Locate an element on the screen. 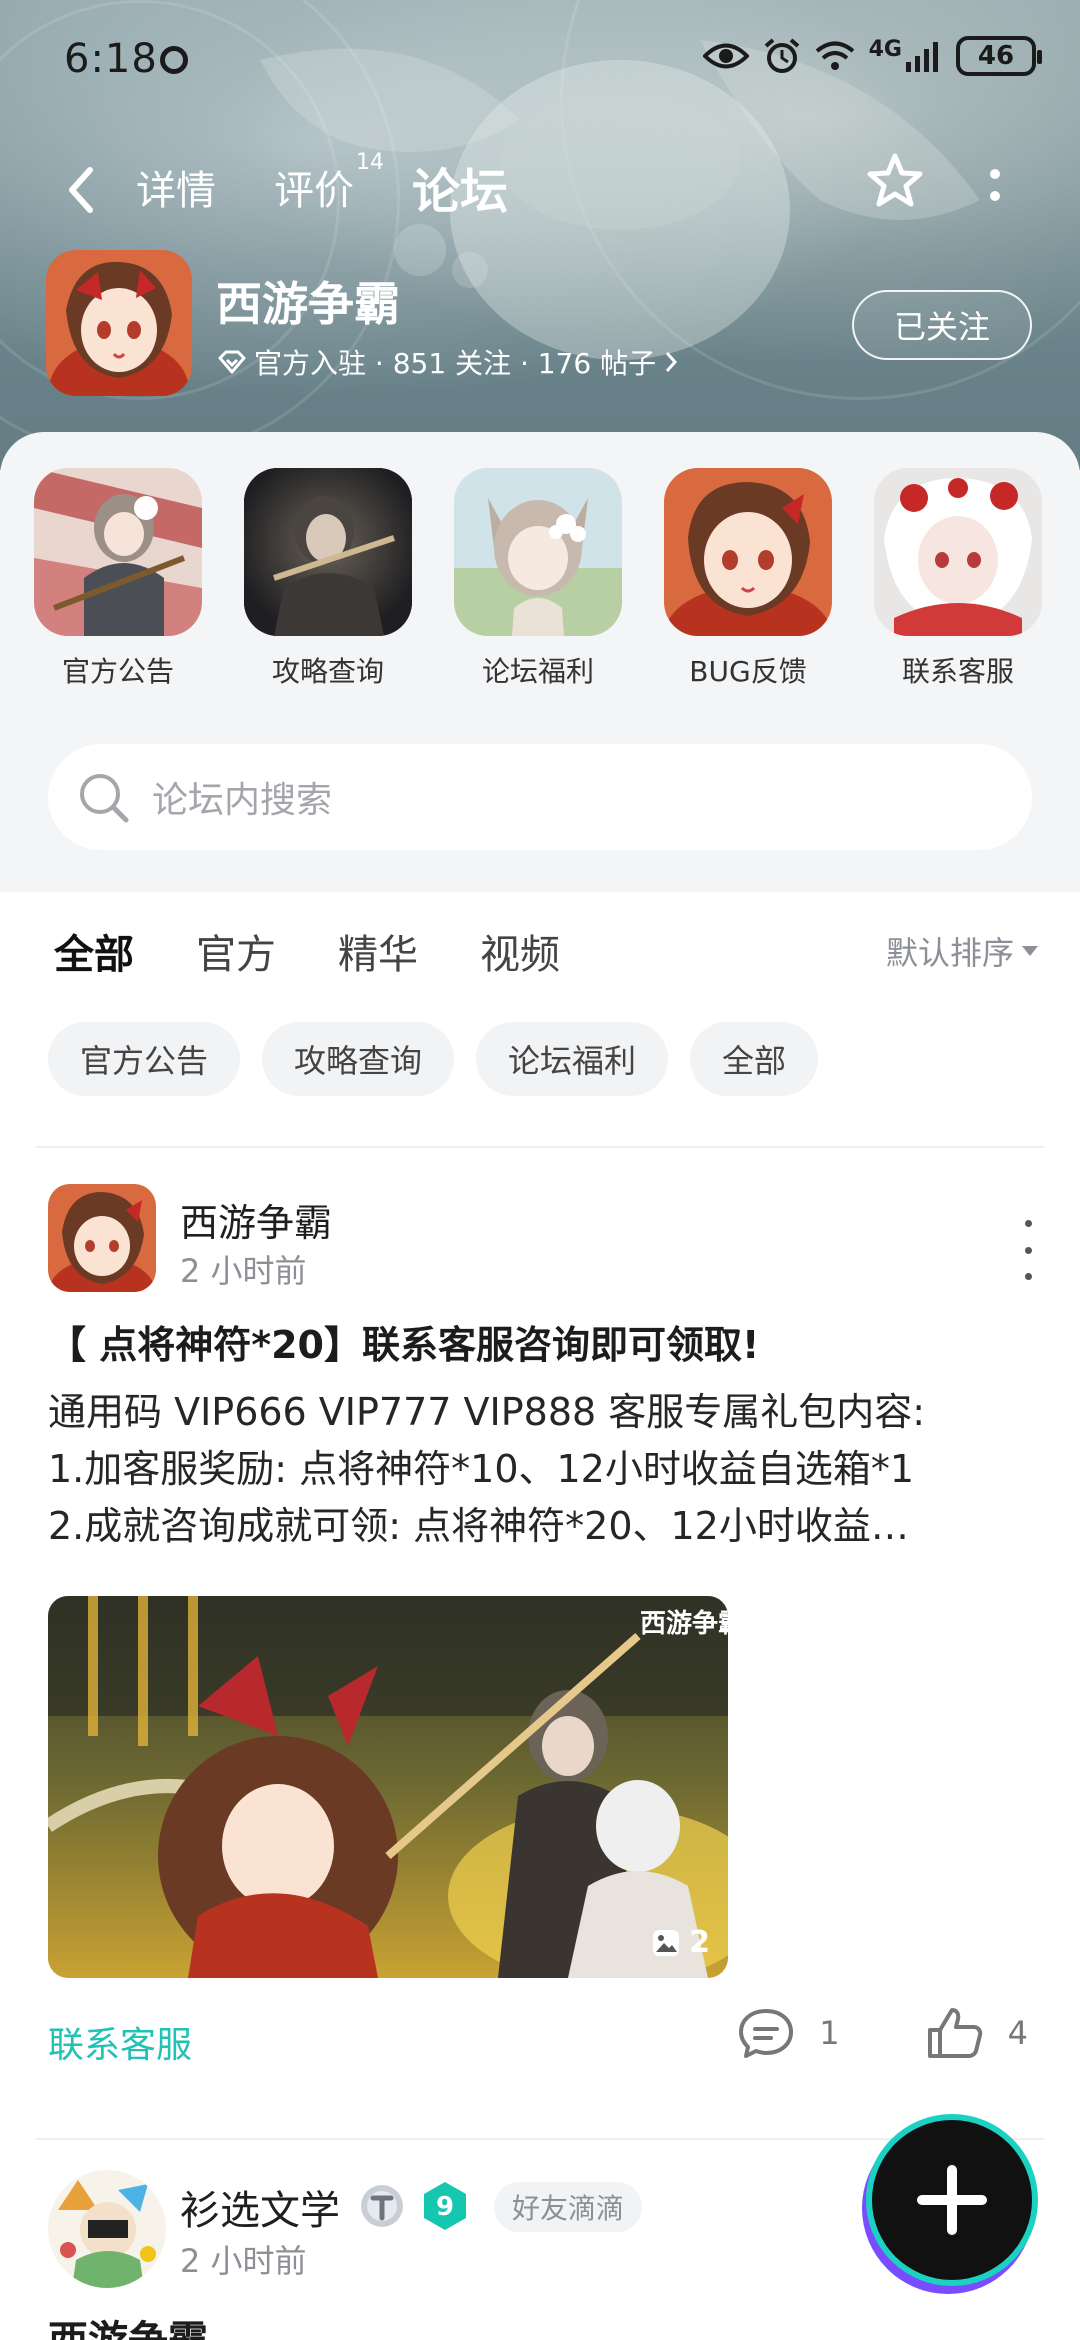  talent-badge-icon is located at coordinates (382, 2206).